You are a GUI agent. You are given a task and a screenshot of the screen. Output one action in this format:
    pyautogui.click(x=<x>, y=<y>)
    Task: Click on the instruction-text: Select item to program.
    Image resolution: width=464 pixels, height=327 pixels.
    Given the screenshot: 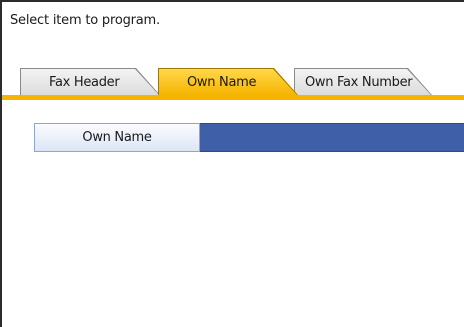 What is the action you would take?
    pyautogui.click(x=85, y=20)
    